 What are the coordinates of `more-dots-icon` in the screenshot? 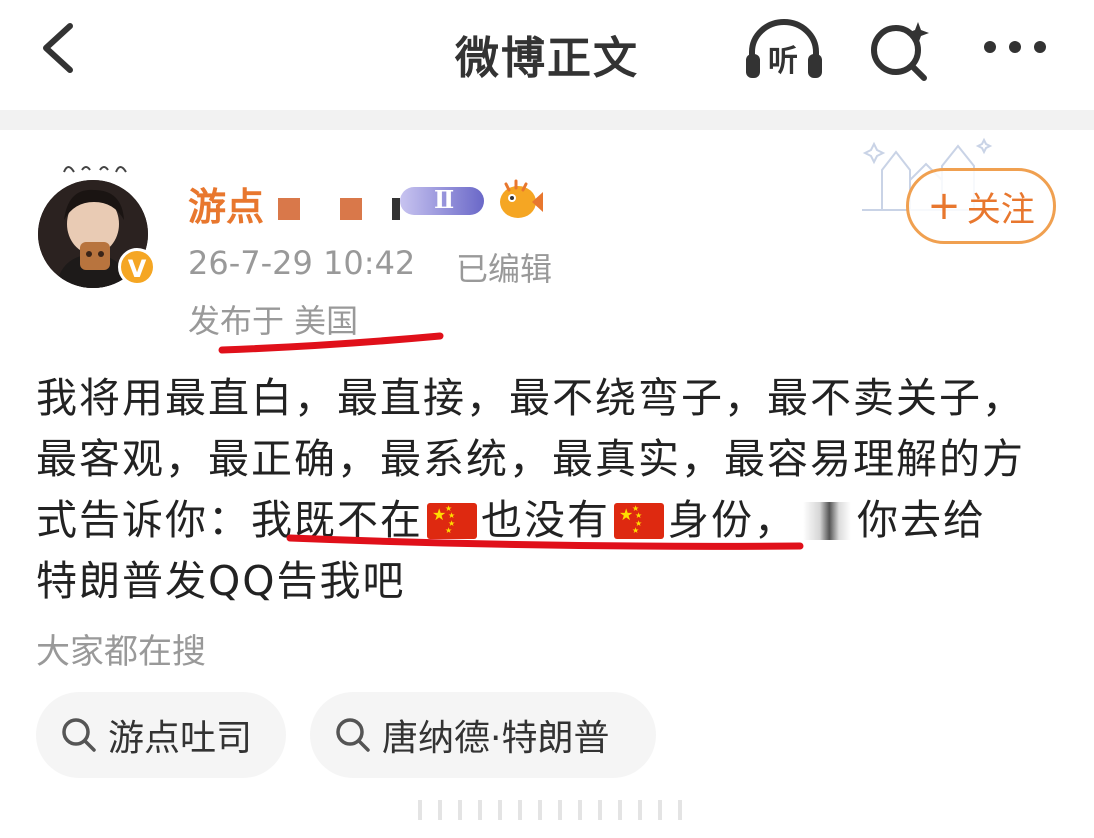 It's located at (1015, 47).